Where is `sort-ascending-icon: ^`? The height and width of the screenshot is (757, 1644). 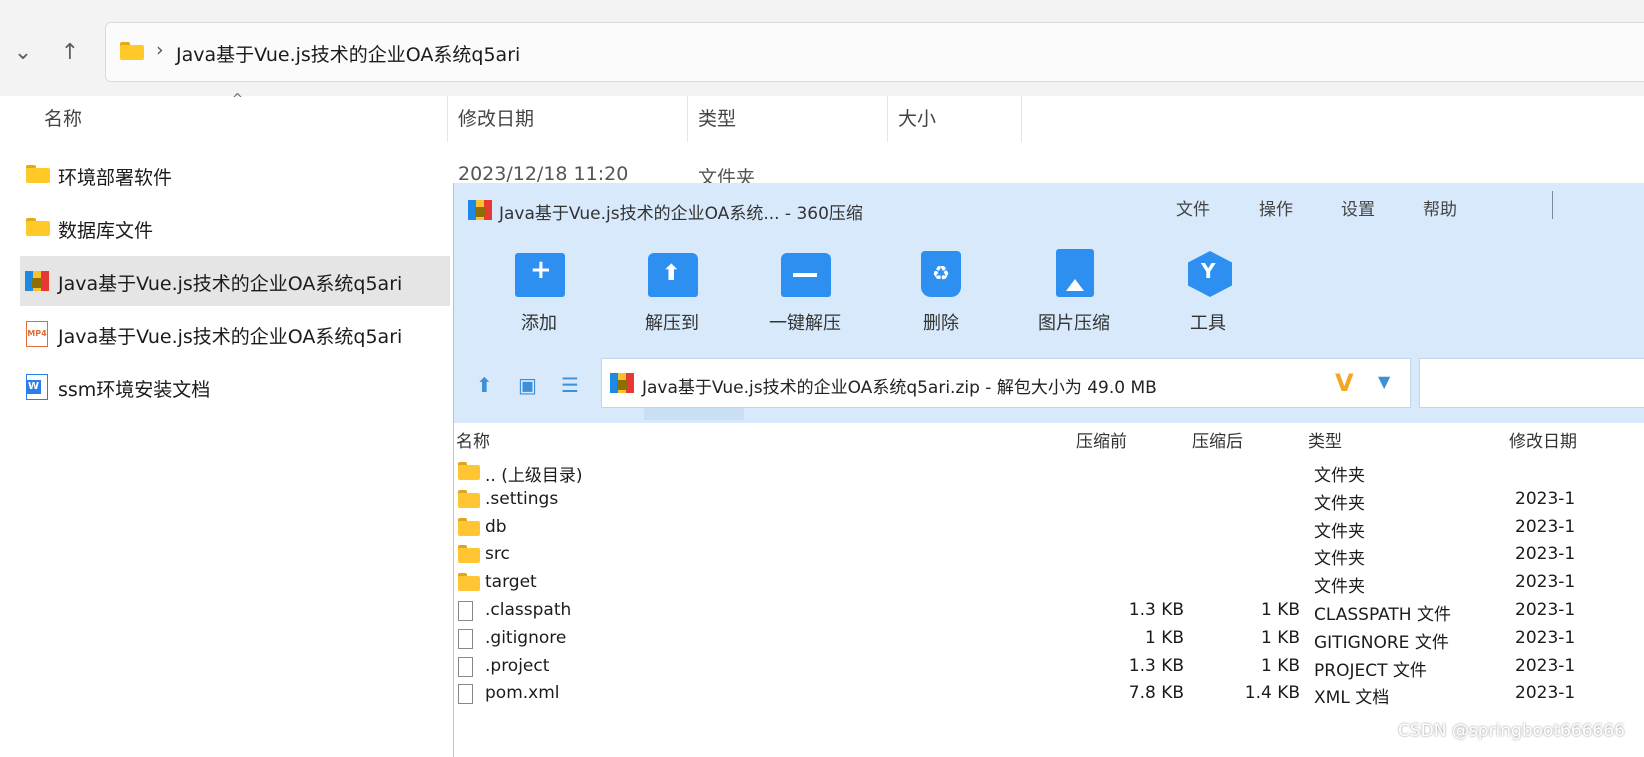
sort-ascending-icon: ^ is located at coordinates (237, 99).